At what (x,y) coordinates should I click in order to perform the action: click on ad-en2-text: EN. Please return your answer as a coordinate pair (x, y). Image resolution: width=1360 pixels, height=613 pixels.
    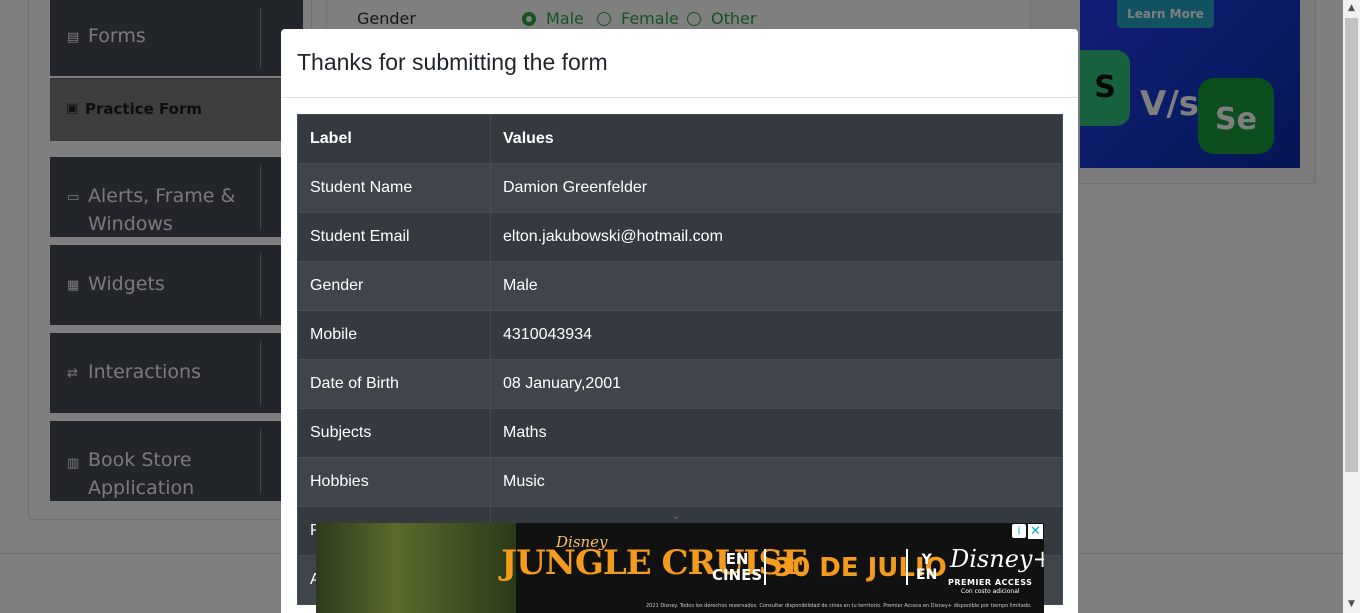
    Looking at the image, I should click on (927, 575).